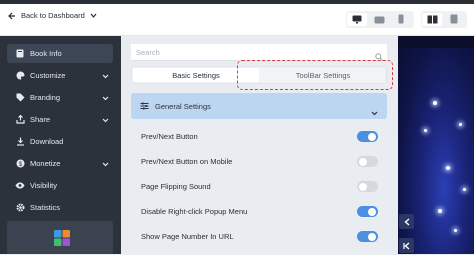 The height and width of the screenshot is (255, 474). Describe the element at coordinates (20, 208) in the screenshot. I see `gear-icon` at that location.